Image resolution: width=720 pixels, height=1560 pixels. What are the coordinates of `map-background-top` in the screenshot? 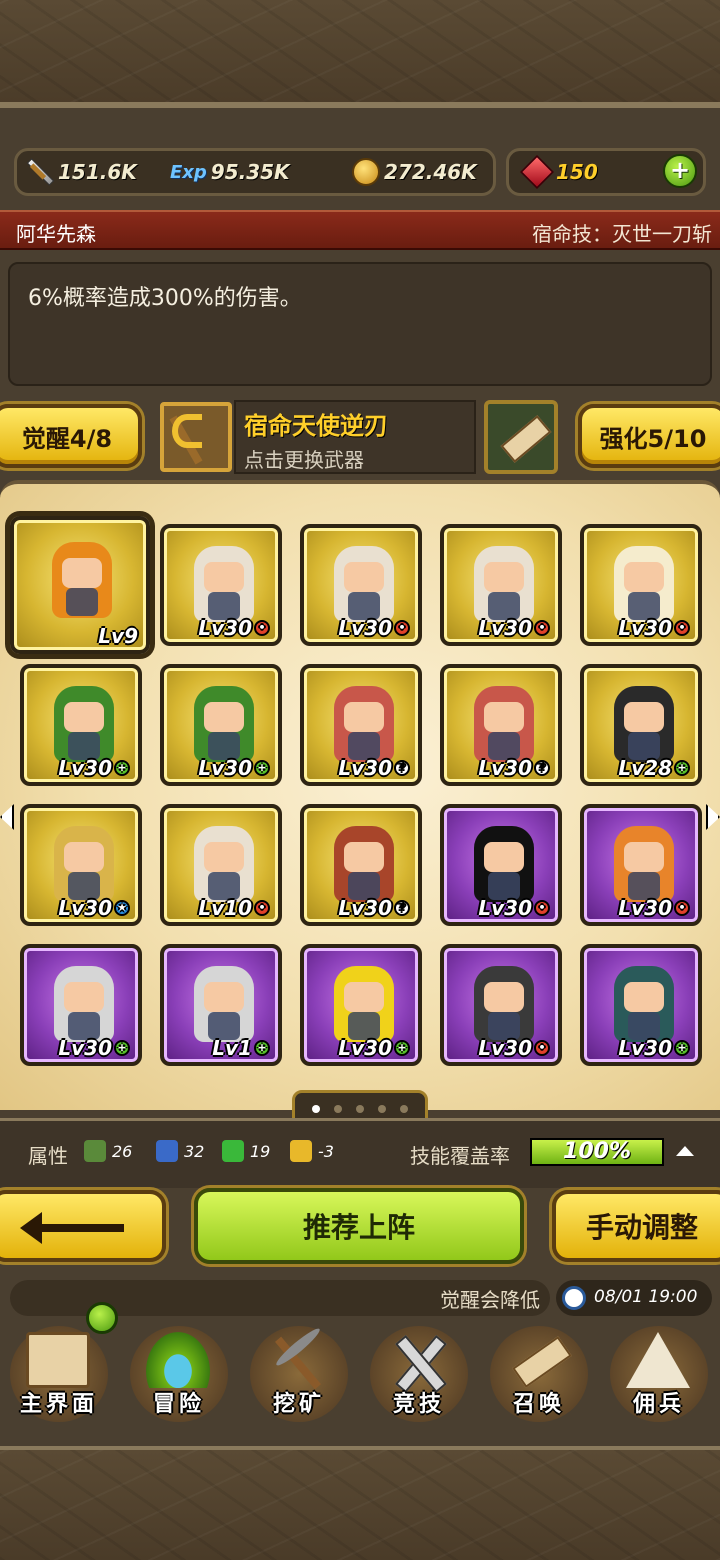 It's located at (360, 55).